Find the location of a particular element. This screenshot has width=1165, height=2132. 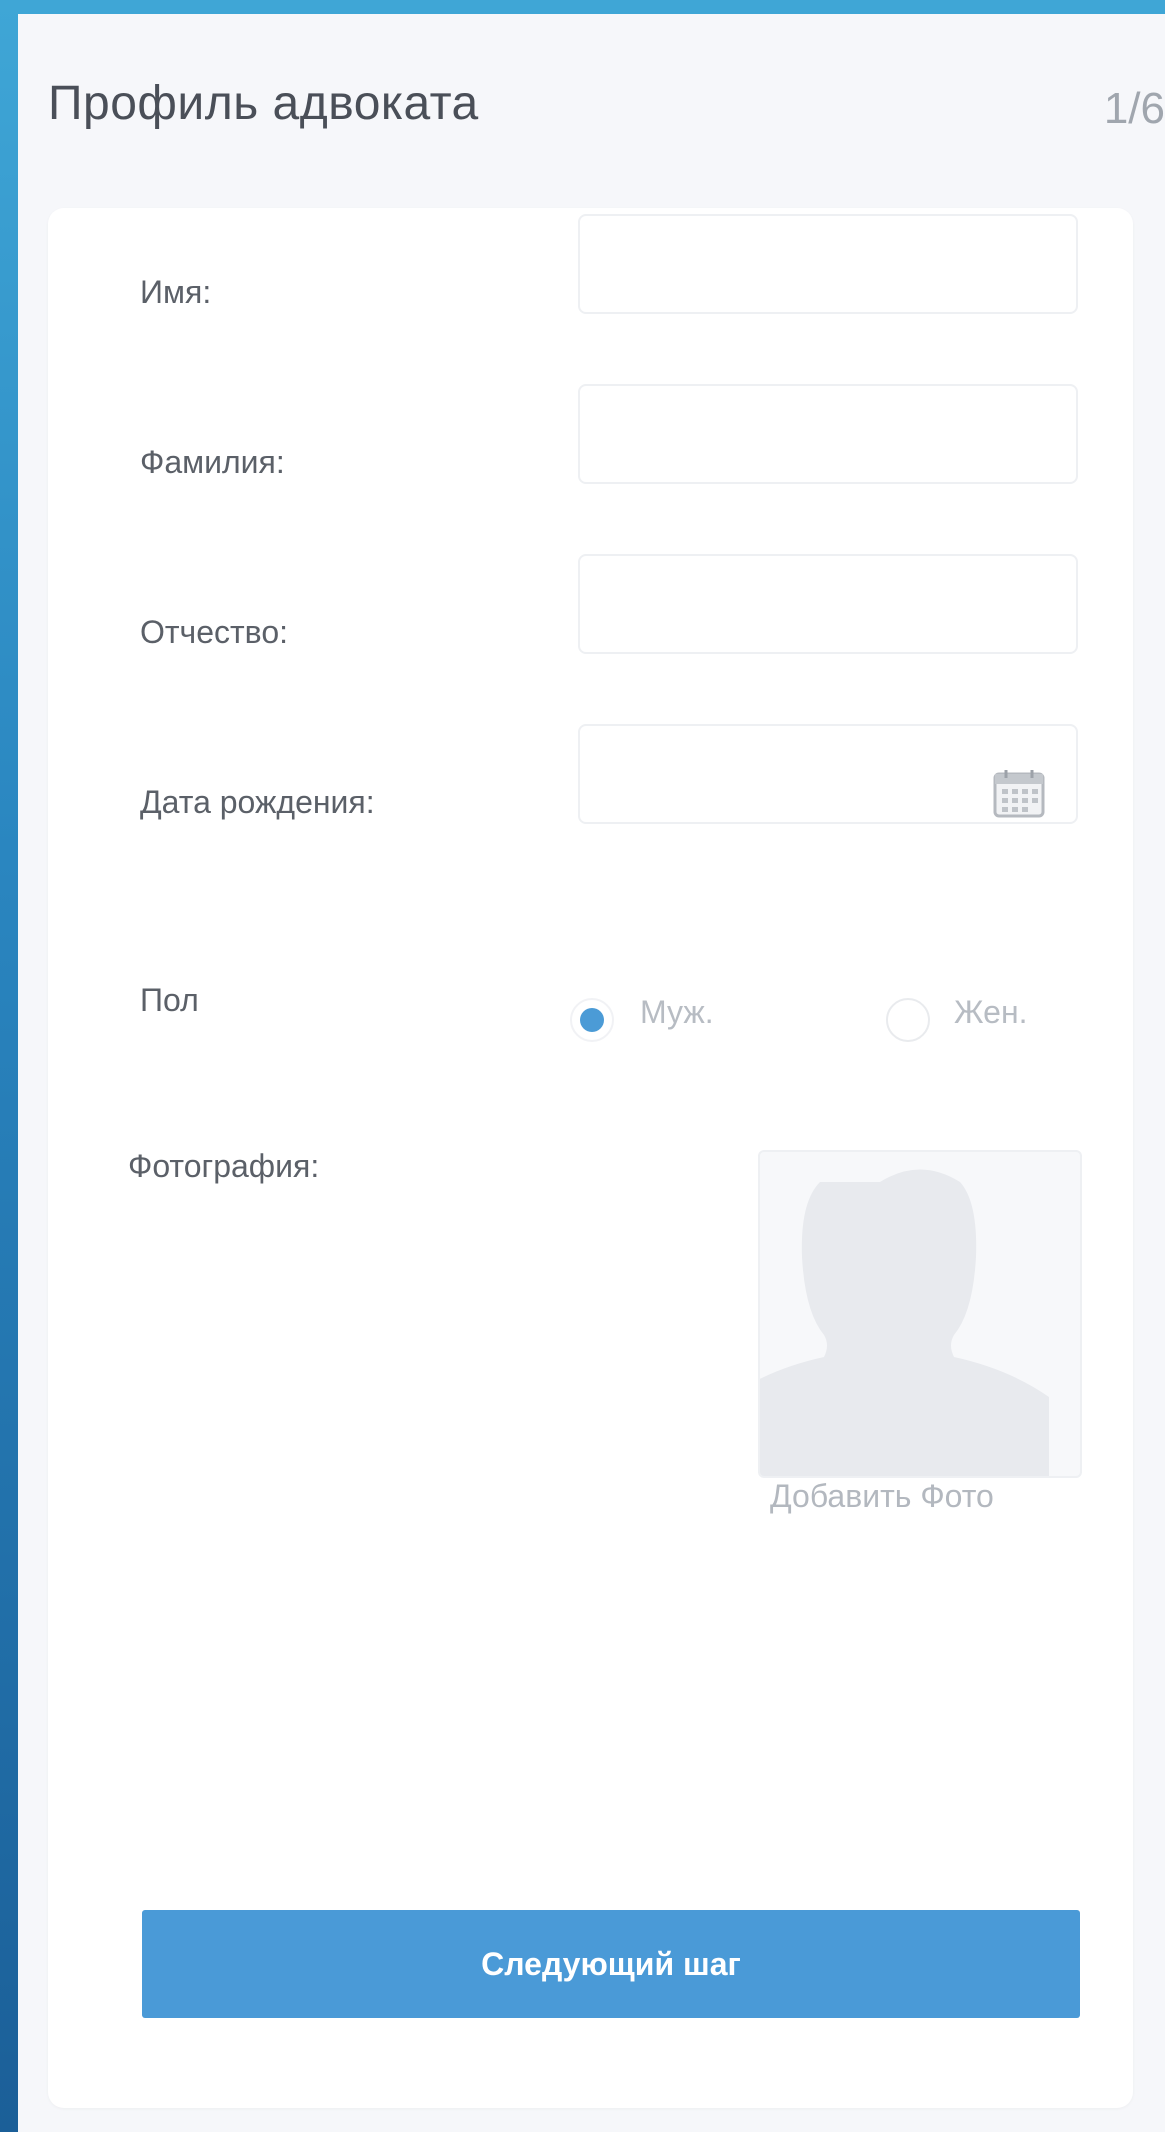

first-name-input is located at coordinates (828, 264).